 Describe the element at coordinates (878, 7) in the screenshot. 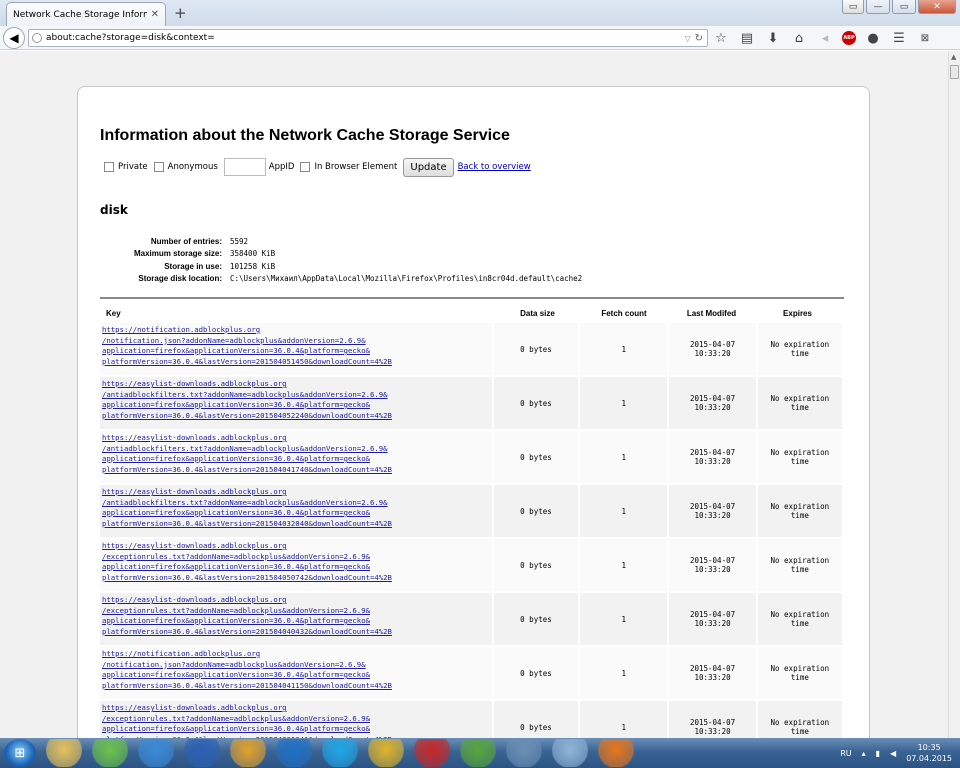

I see `minimize-button: —` at that location.